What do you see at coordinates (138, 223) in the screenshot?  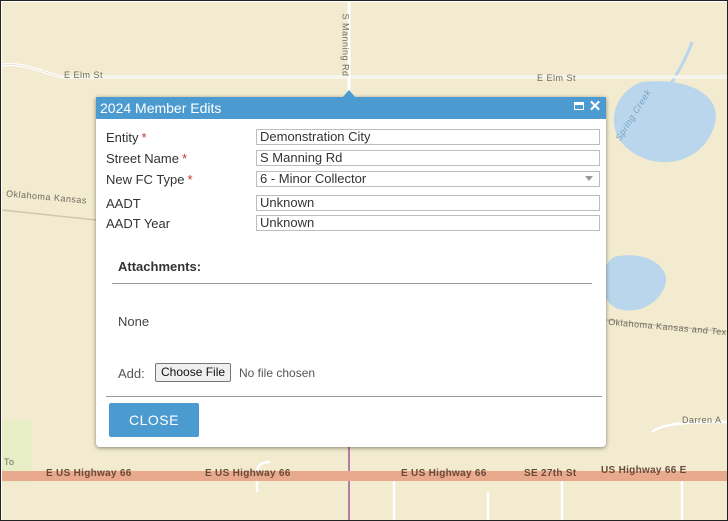 I see `aadt-year-label: AADT Year` at bounding box center [138, 223].